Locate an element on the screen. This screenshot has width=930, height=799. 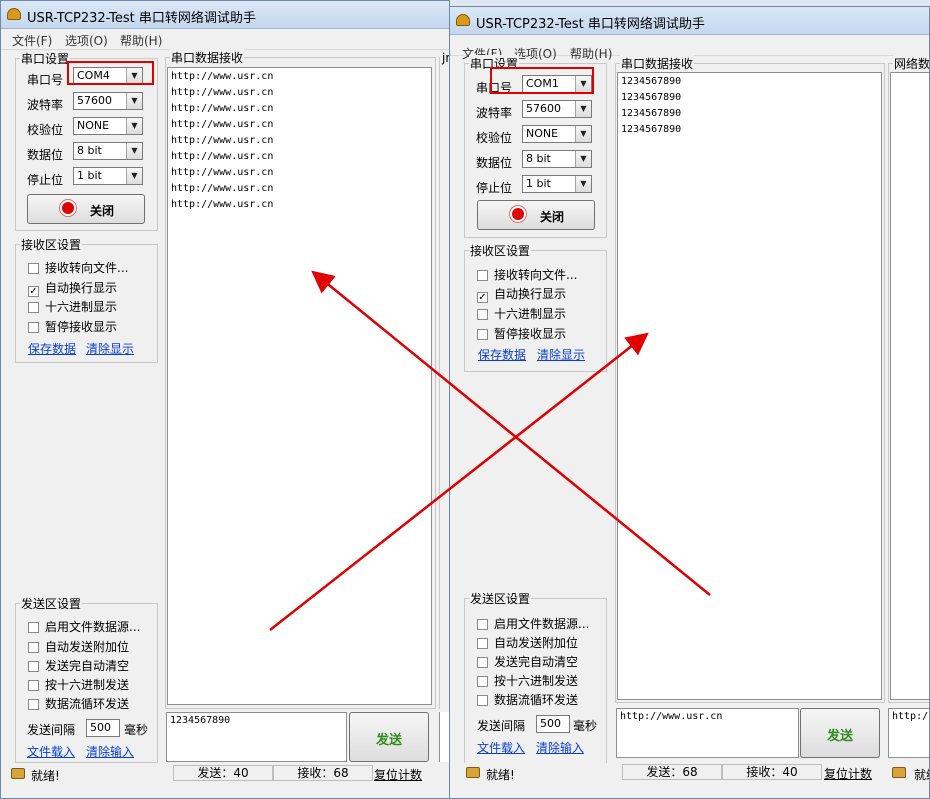
sent-count: 发送：40 is located at coordinates (223, 773).